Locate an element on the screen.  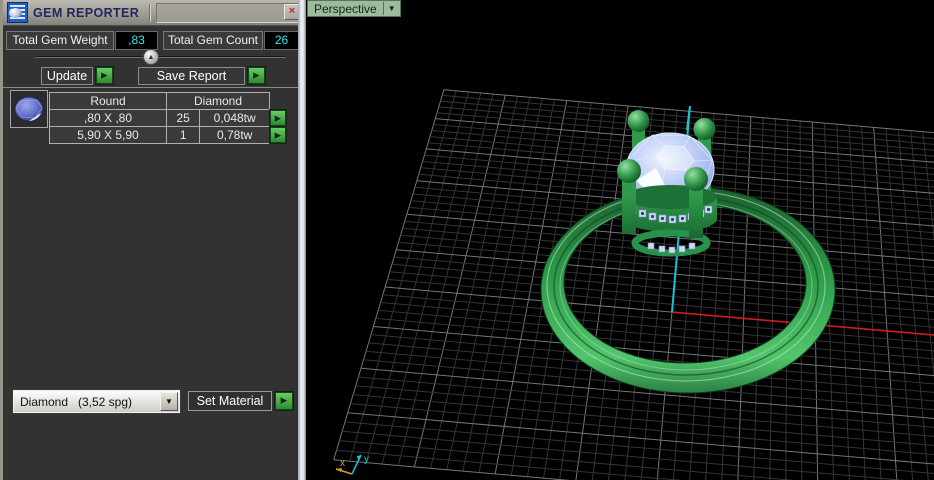
total-gem-count-value: 26 is located at coordinates (281, 40).